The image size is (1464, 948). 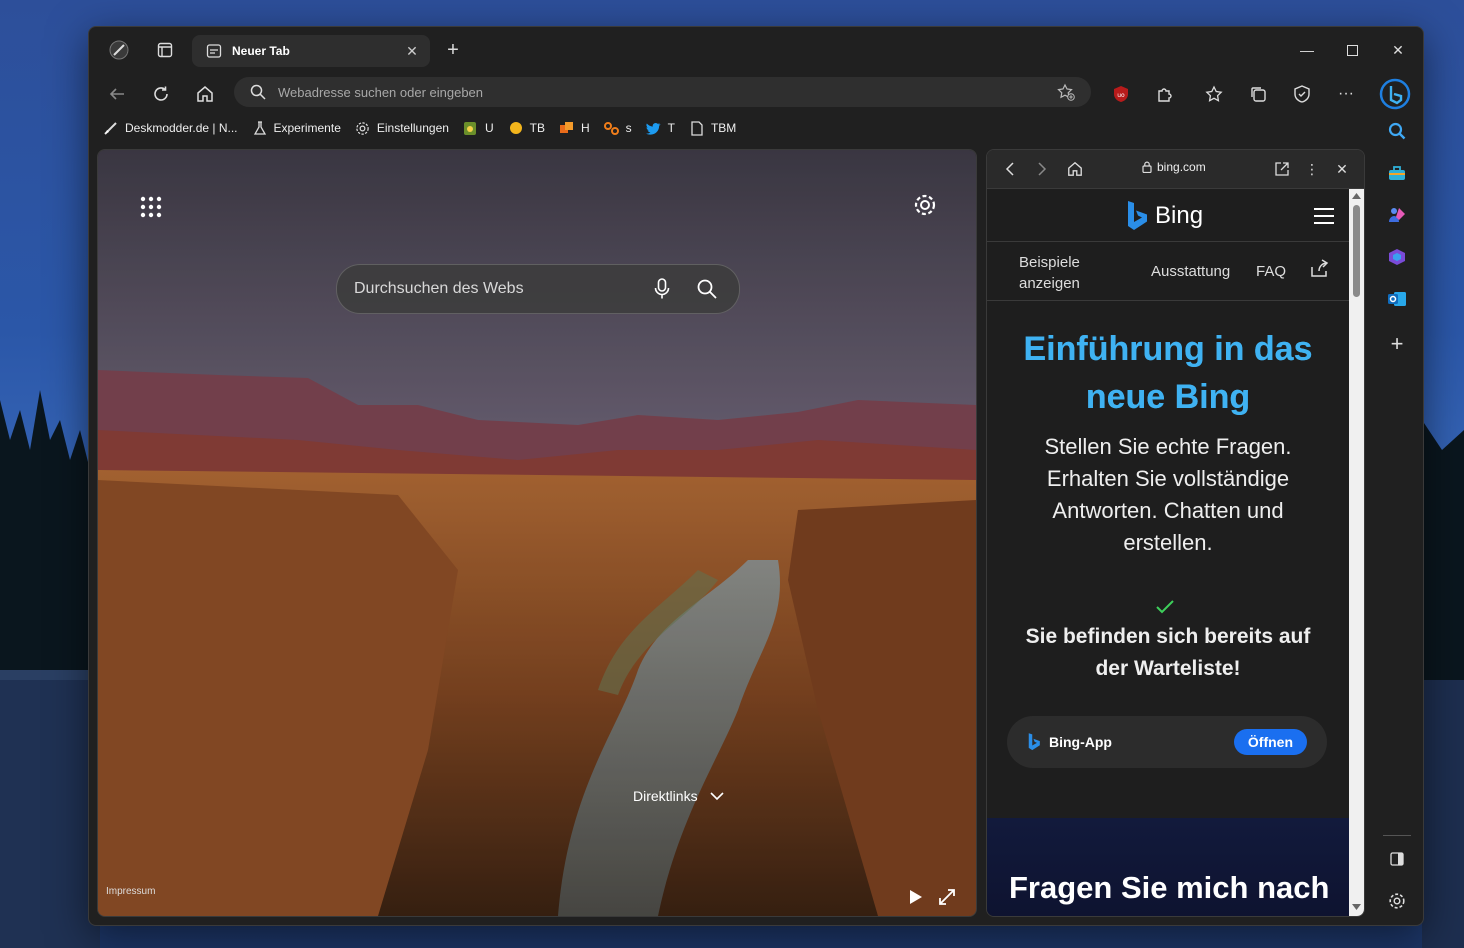 What do you see at coordinates (516, 128) in the screenshot?
I see `circle-yellow-icon` at bounding box center [516, 128].